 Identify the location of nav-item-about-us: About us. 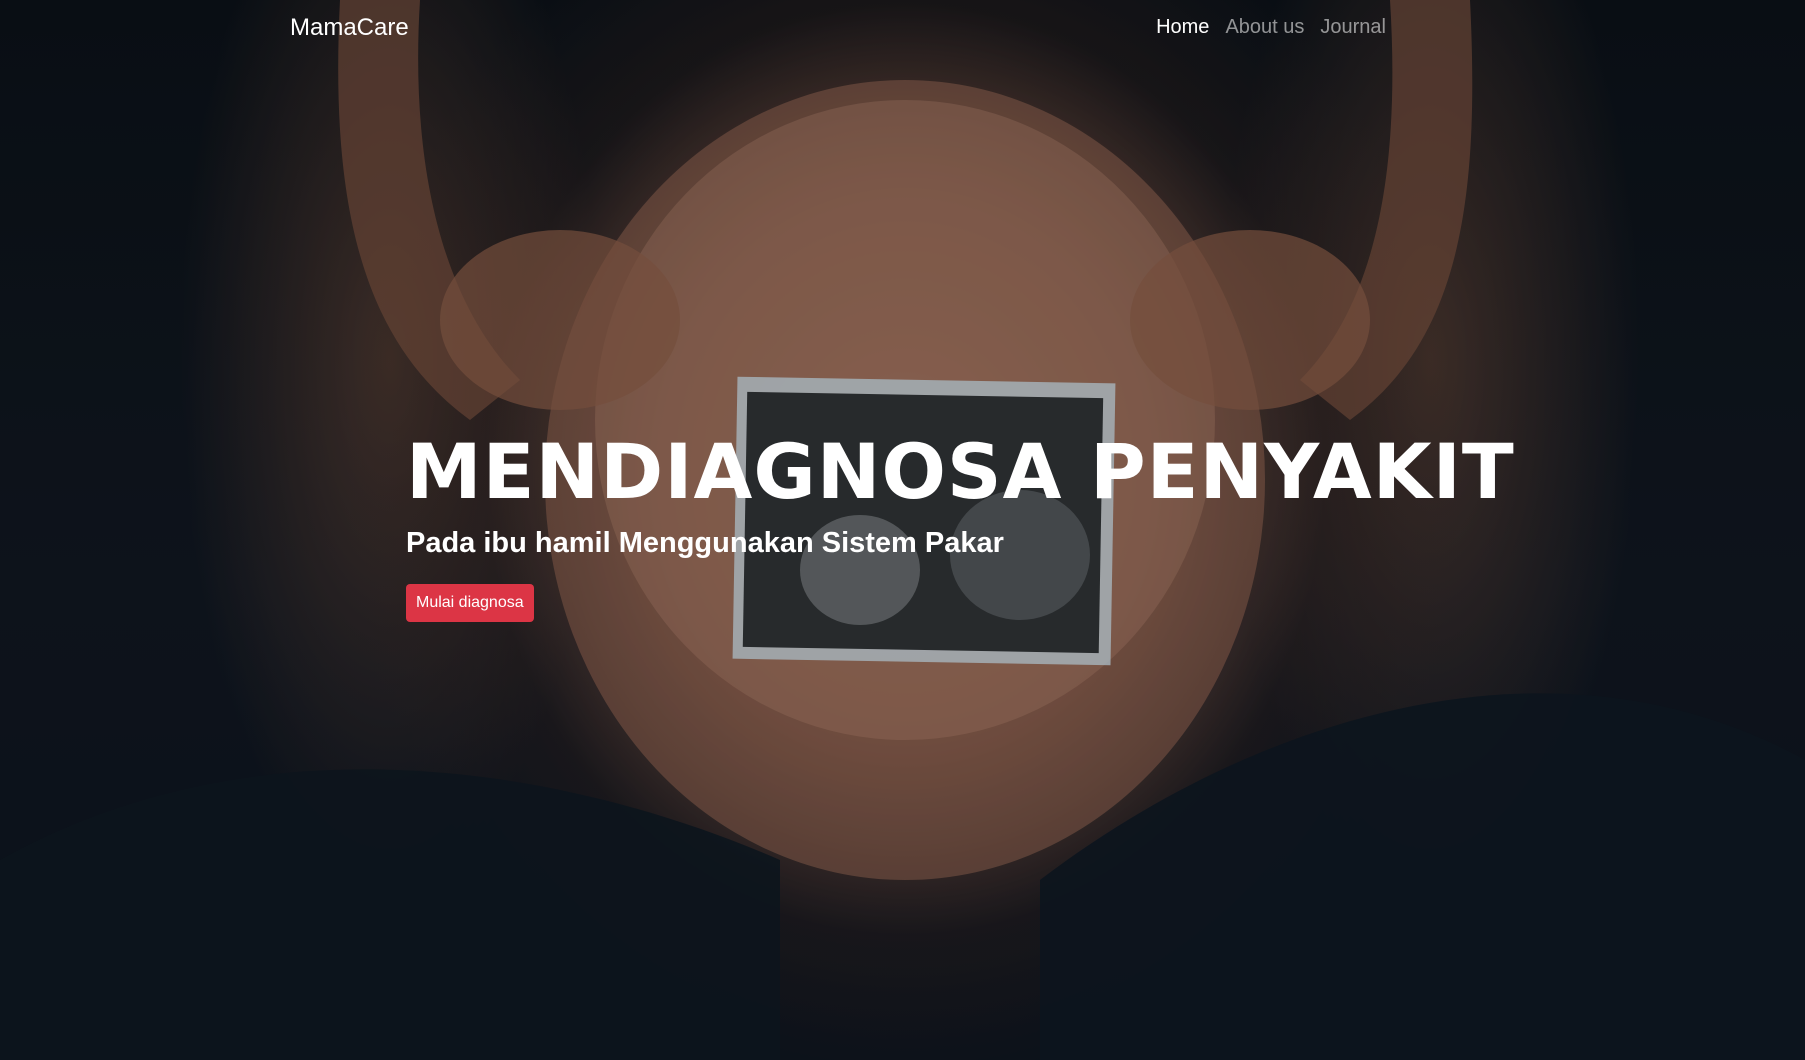
(1264, 27).